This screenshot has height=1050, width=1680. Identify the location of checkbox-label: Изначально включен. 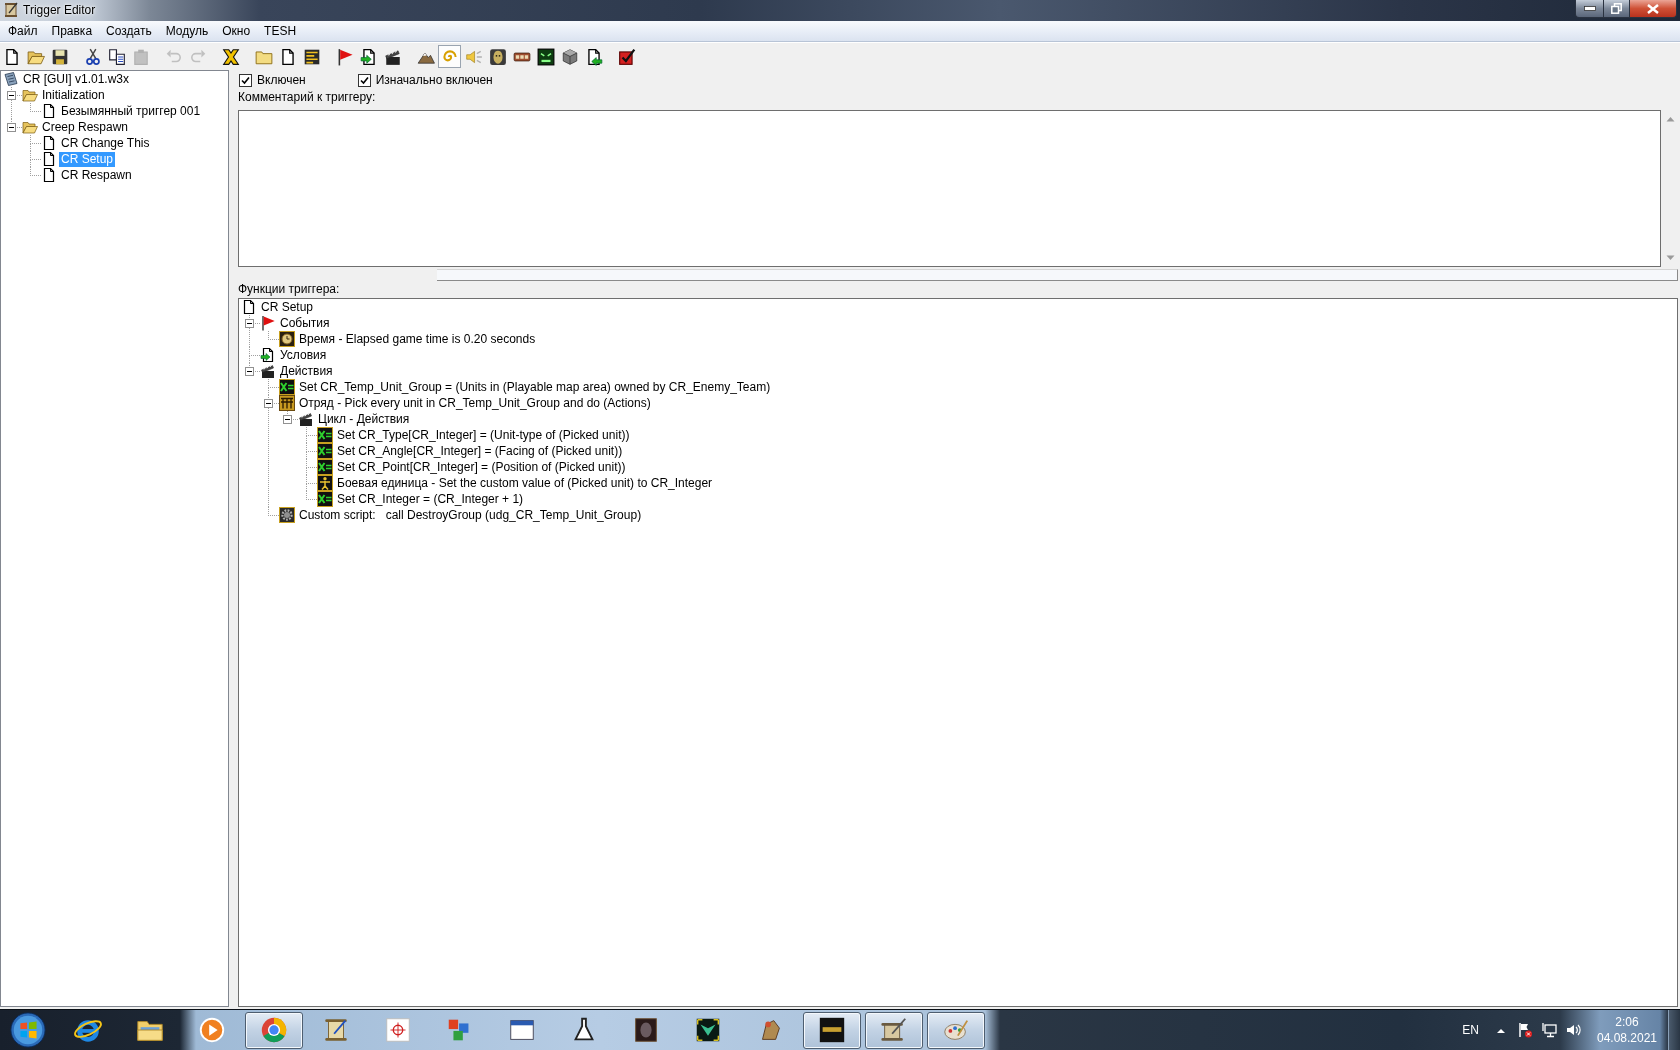
(434, 80).